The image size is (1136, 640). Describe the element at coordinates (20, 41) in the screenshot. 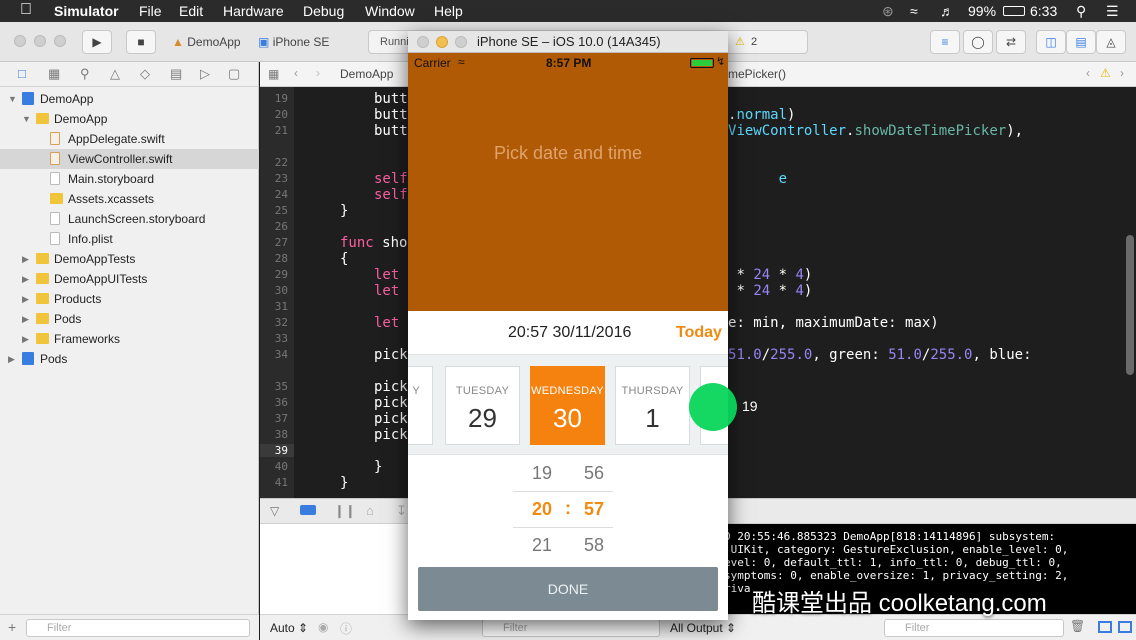

I see `window-close-button` at that location.